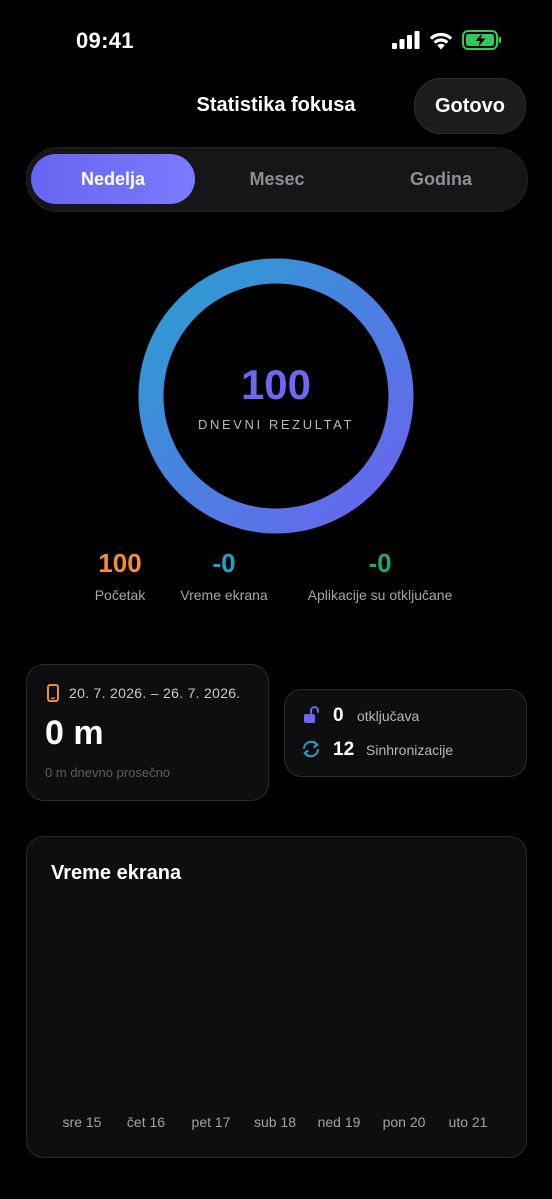 This screenshot has width=552, height=1199. What do you see at coordinates (468, 1122) in the screenshot?
I see `chart-x-tick-label: uto 21` at bounding box center [468, 1122].